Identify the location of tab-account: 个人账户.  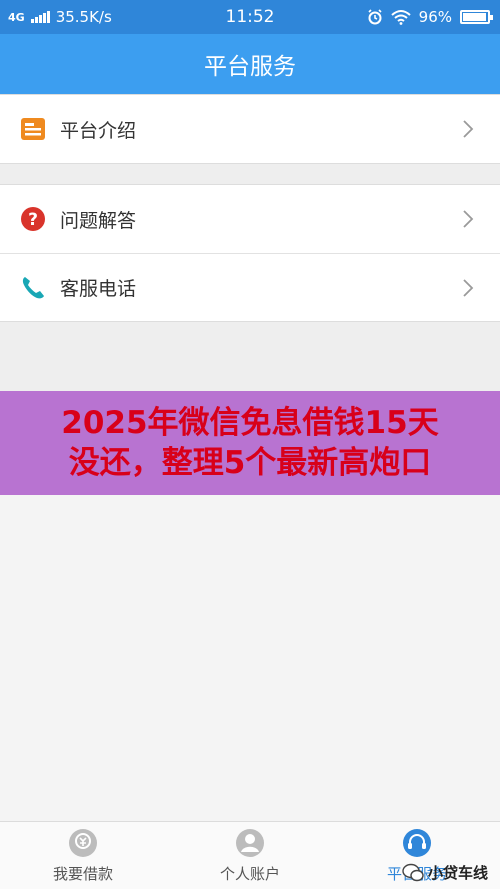
(250, 856).